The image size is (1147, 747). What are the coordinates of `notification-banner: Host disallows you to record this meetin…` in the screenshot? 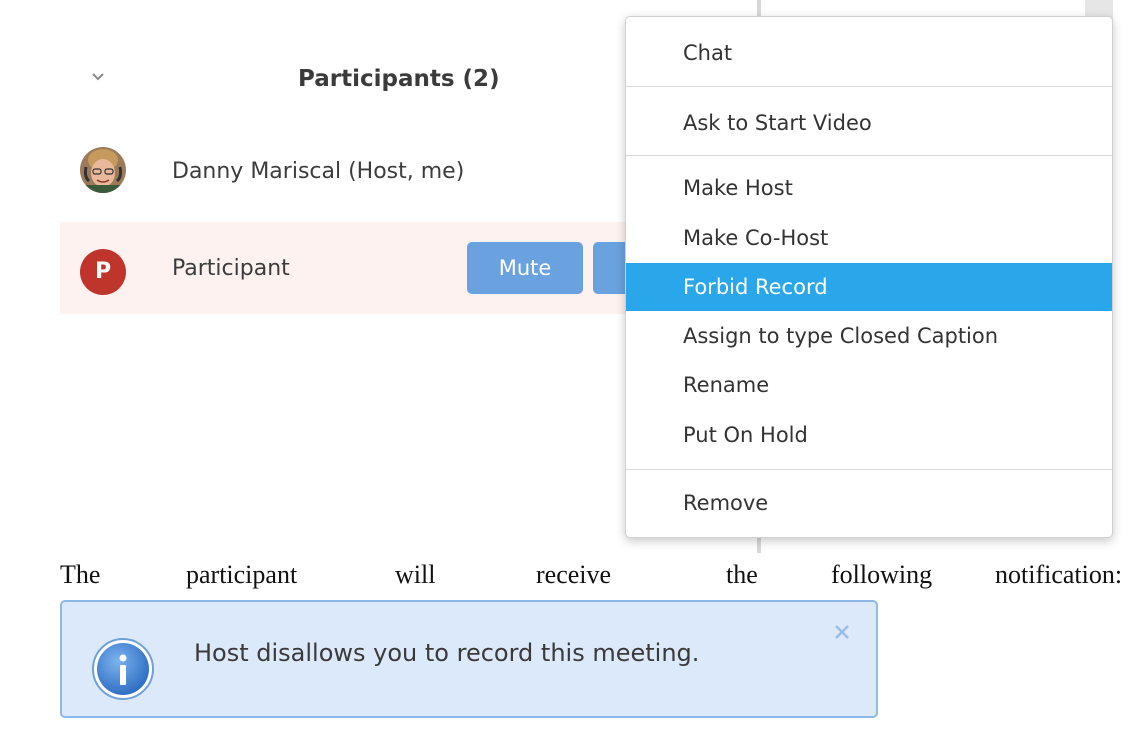 It's located at (469, 659).